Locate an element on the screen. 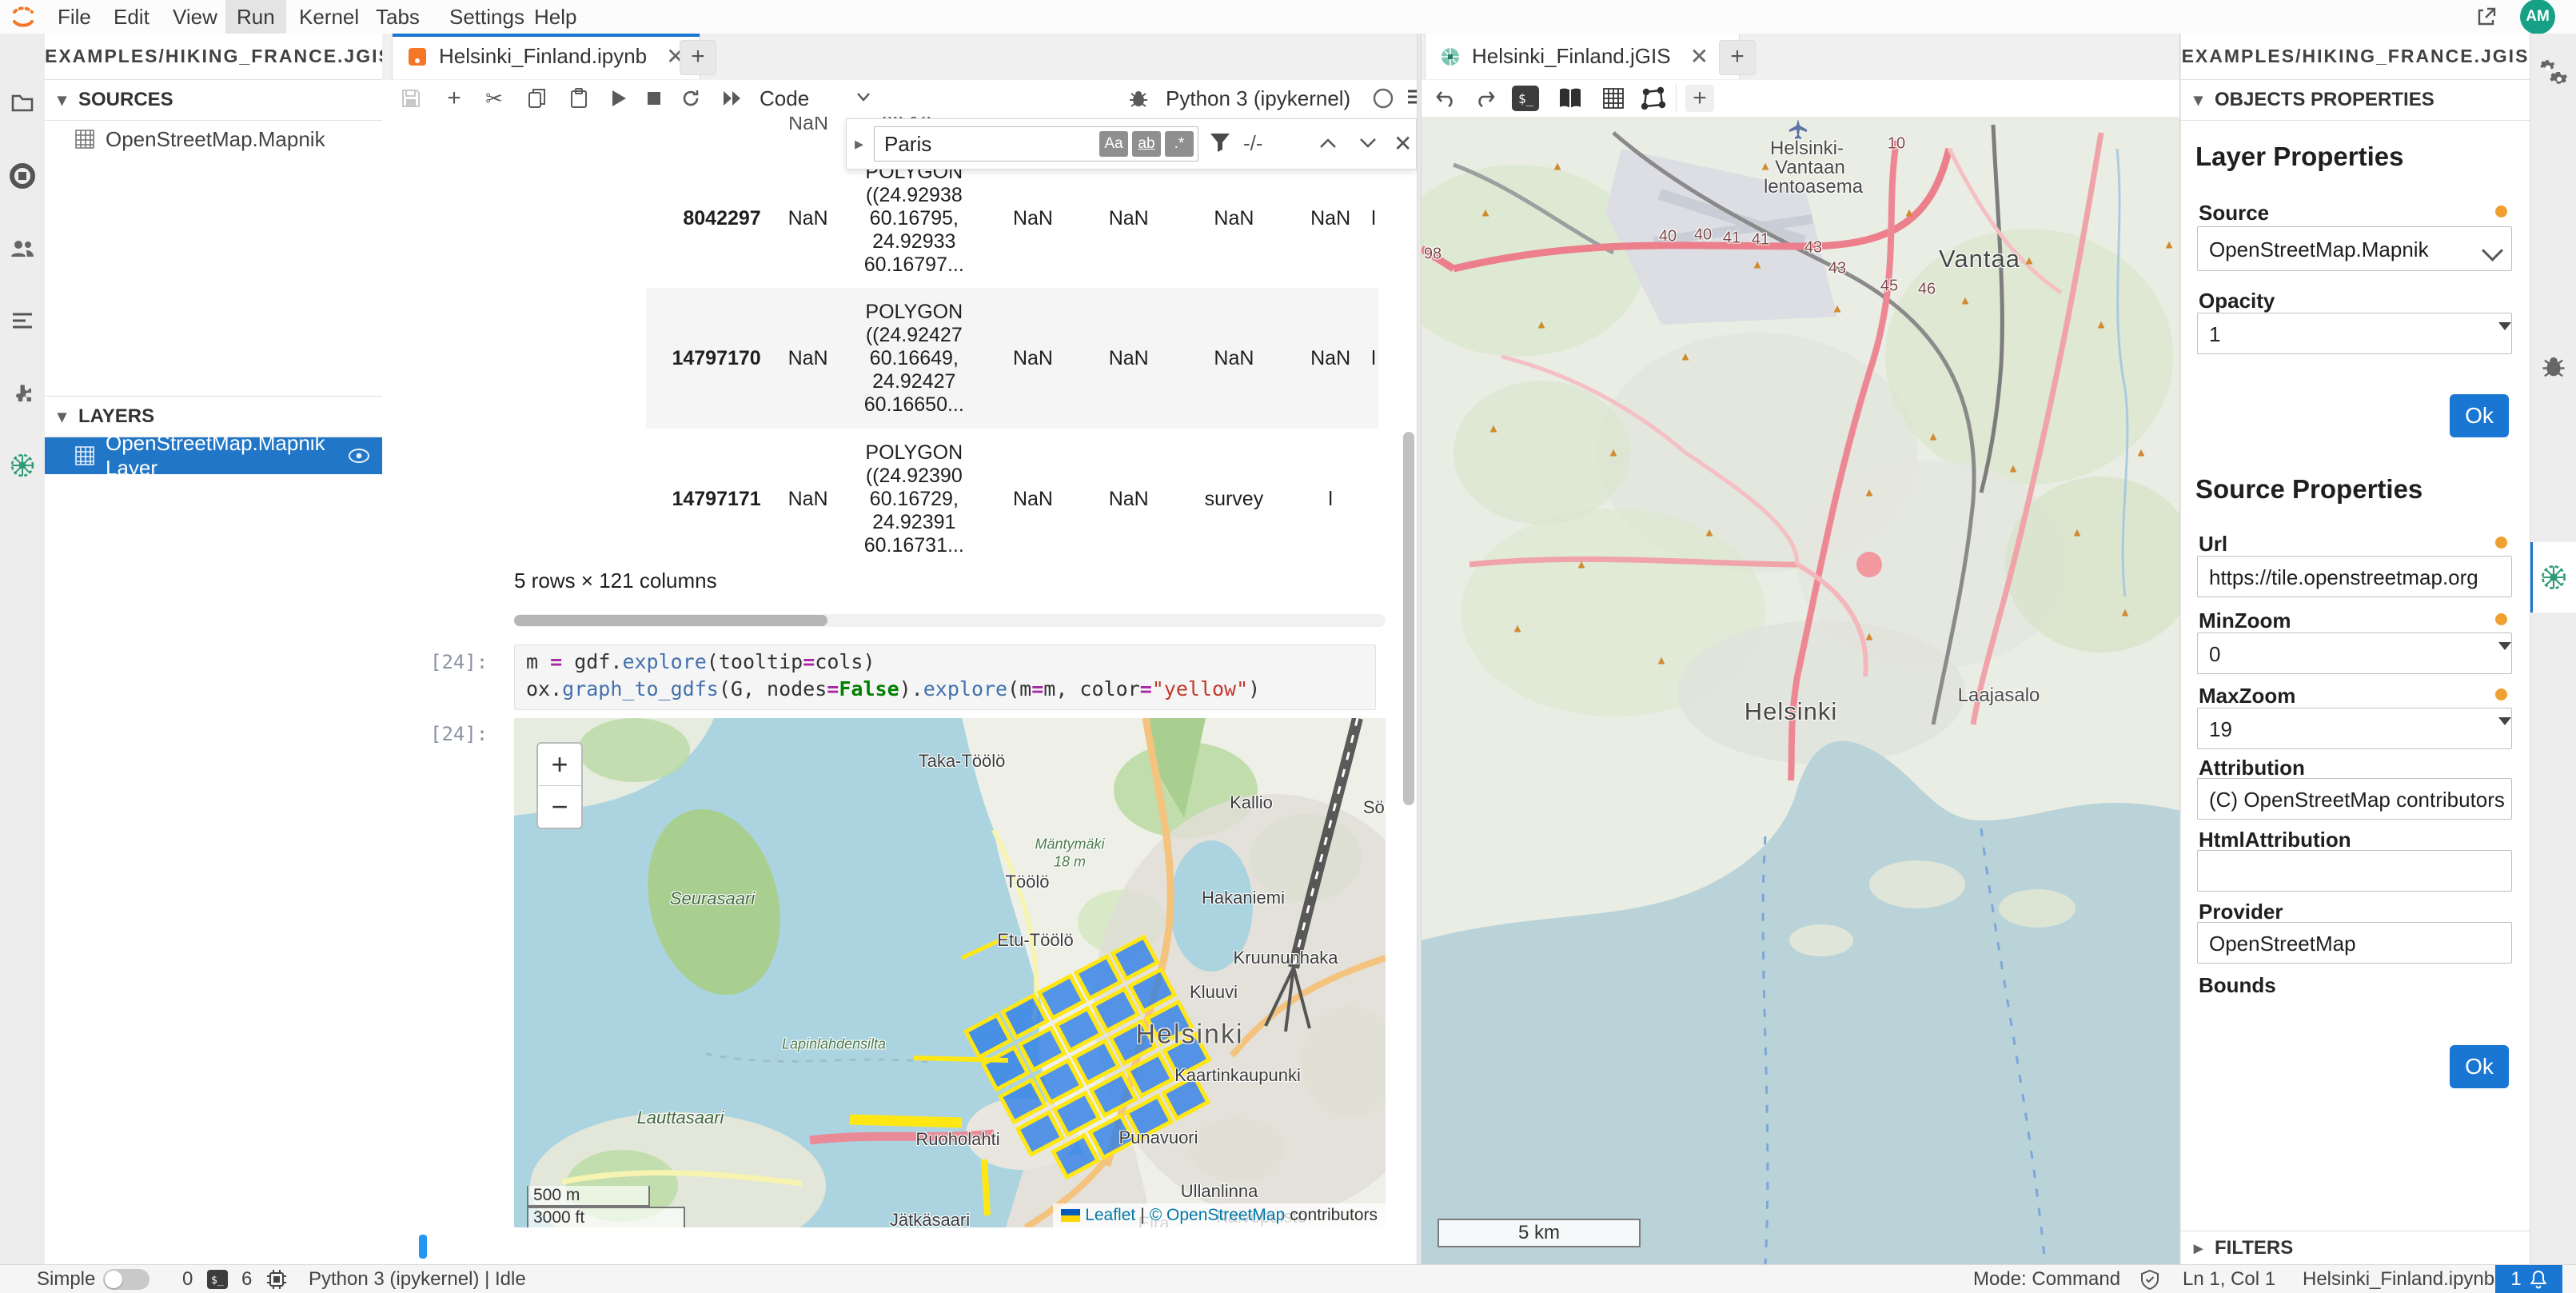 This screenshot has height=1293, width=2576. kernel-name: Python 3 (ipykernel) is located at coordinates (1258, 98).